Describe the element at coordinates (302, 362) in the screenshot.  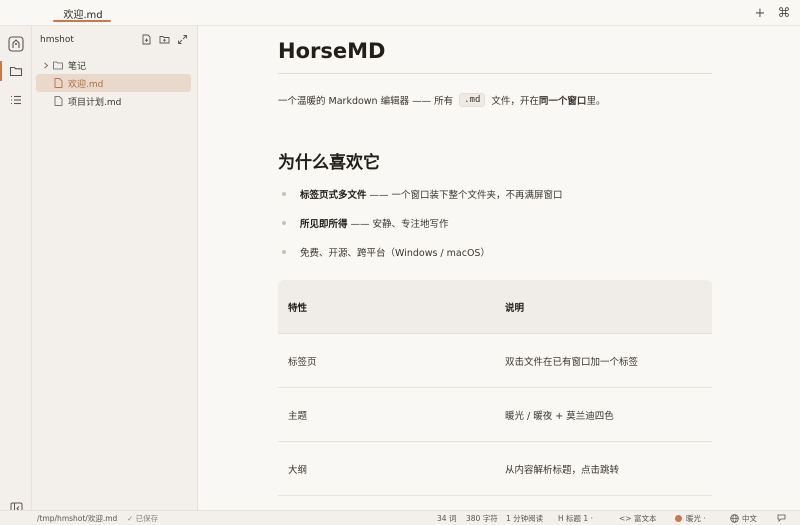
I see `table-cell: 标签页` at that location.